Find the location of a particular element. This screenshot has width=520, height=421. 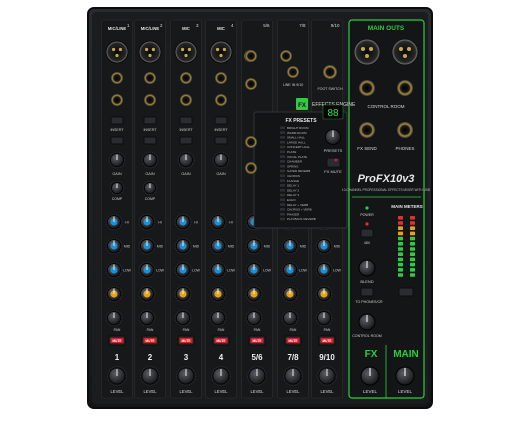

channel-strip-3: MICINSERTGAIN3HIMIDLOWPANMUTE3LEVEL is located at coordinates (186, 209).